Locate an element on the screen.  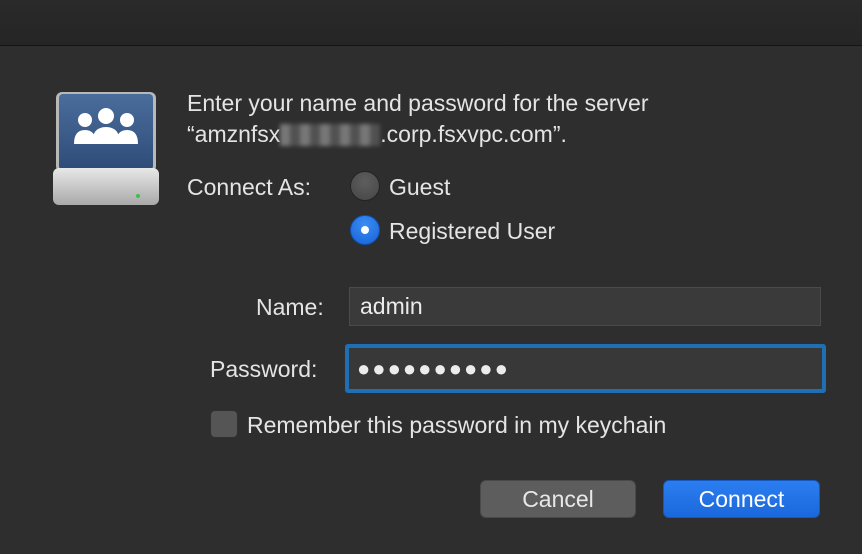
registered-user-radio is located at coordinates (365, 230).